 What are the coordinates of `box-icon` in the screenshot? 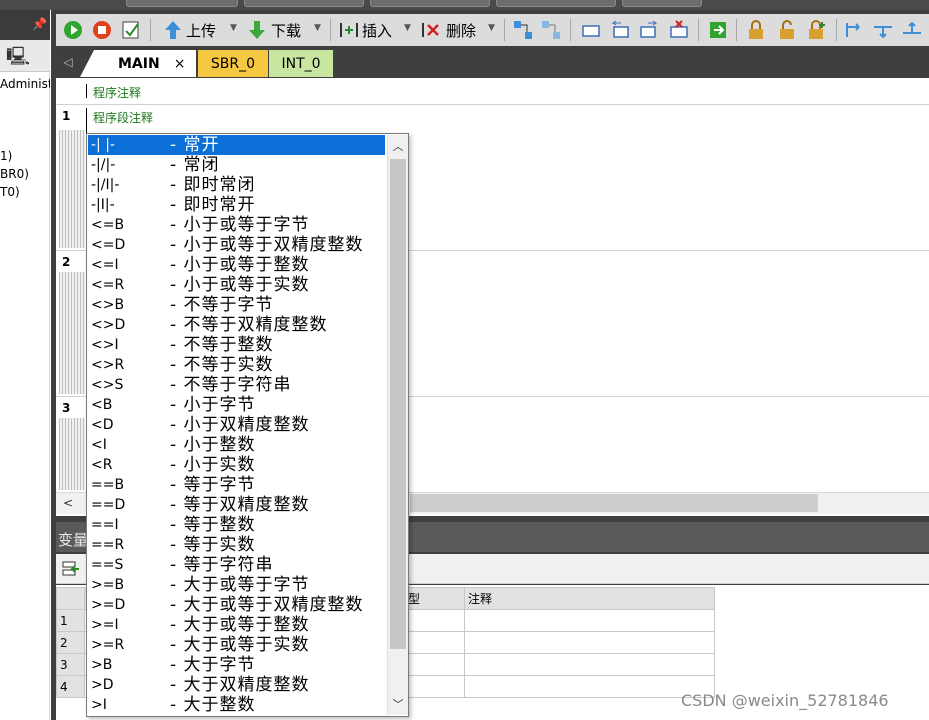 It's located at (591, 30).